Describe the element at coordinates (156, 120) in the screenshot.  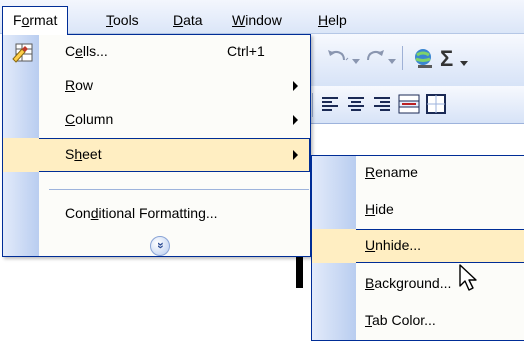
I see `menu-item-column: Column` at that location.